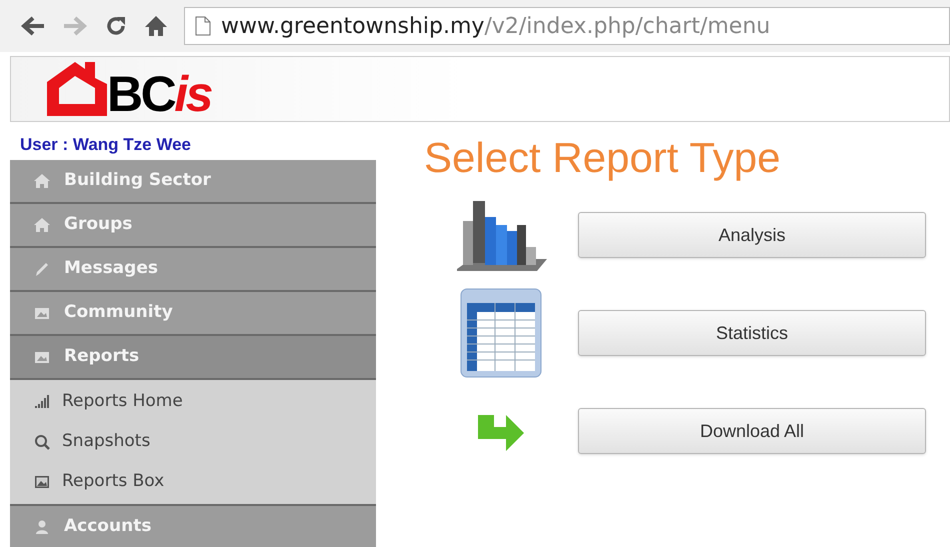 This screenshot has height=547, width=950. Describe the element at coordinates (105, 145) in the screenshot. I see `user-label: User : Wang Tze Wee` at that location.